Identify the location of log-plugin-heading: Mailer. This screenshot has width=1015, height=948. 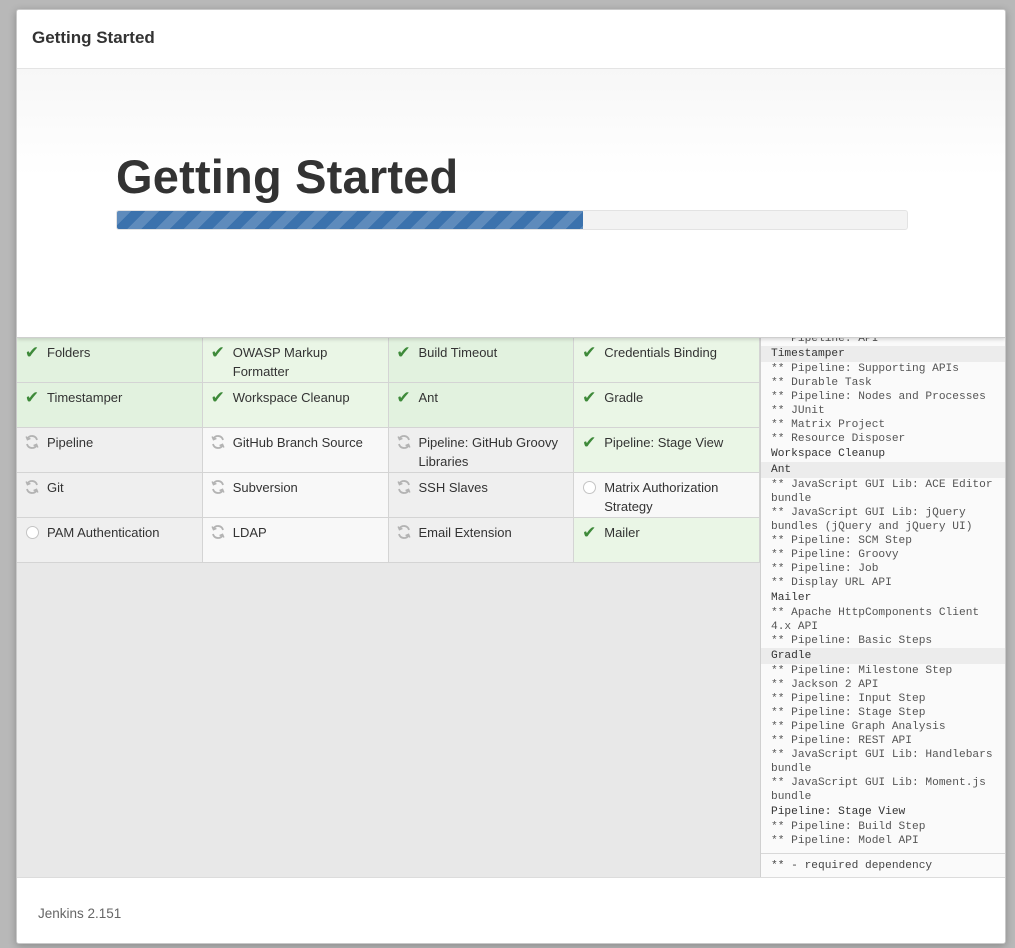
(791, 598).